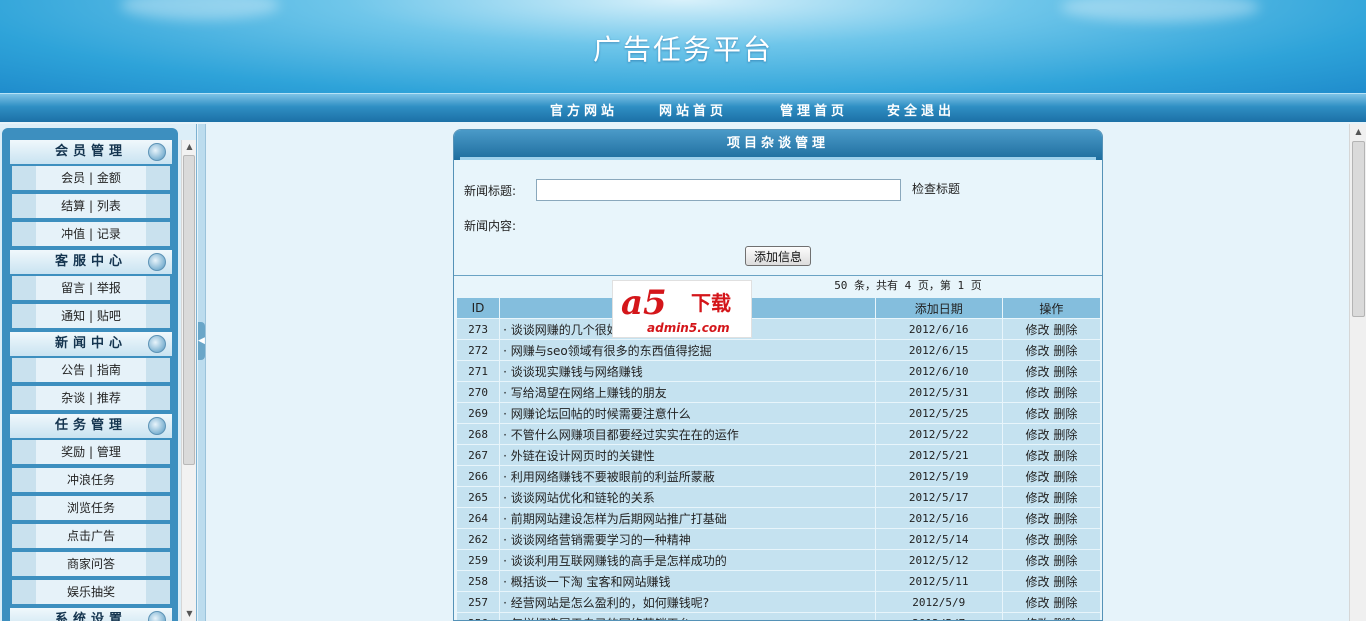 Image resolution: width=1366 pixels, height=621 pixels. I want to click on row-title-link: · 谈谈网络营销需要学习的一种精神, so click(597, 540).